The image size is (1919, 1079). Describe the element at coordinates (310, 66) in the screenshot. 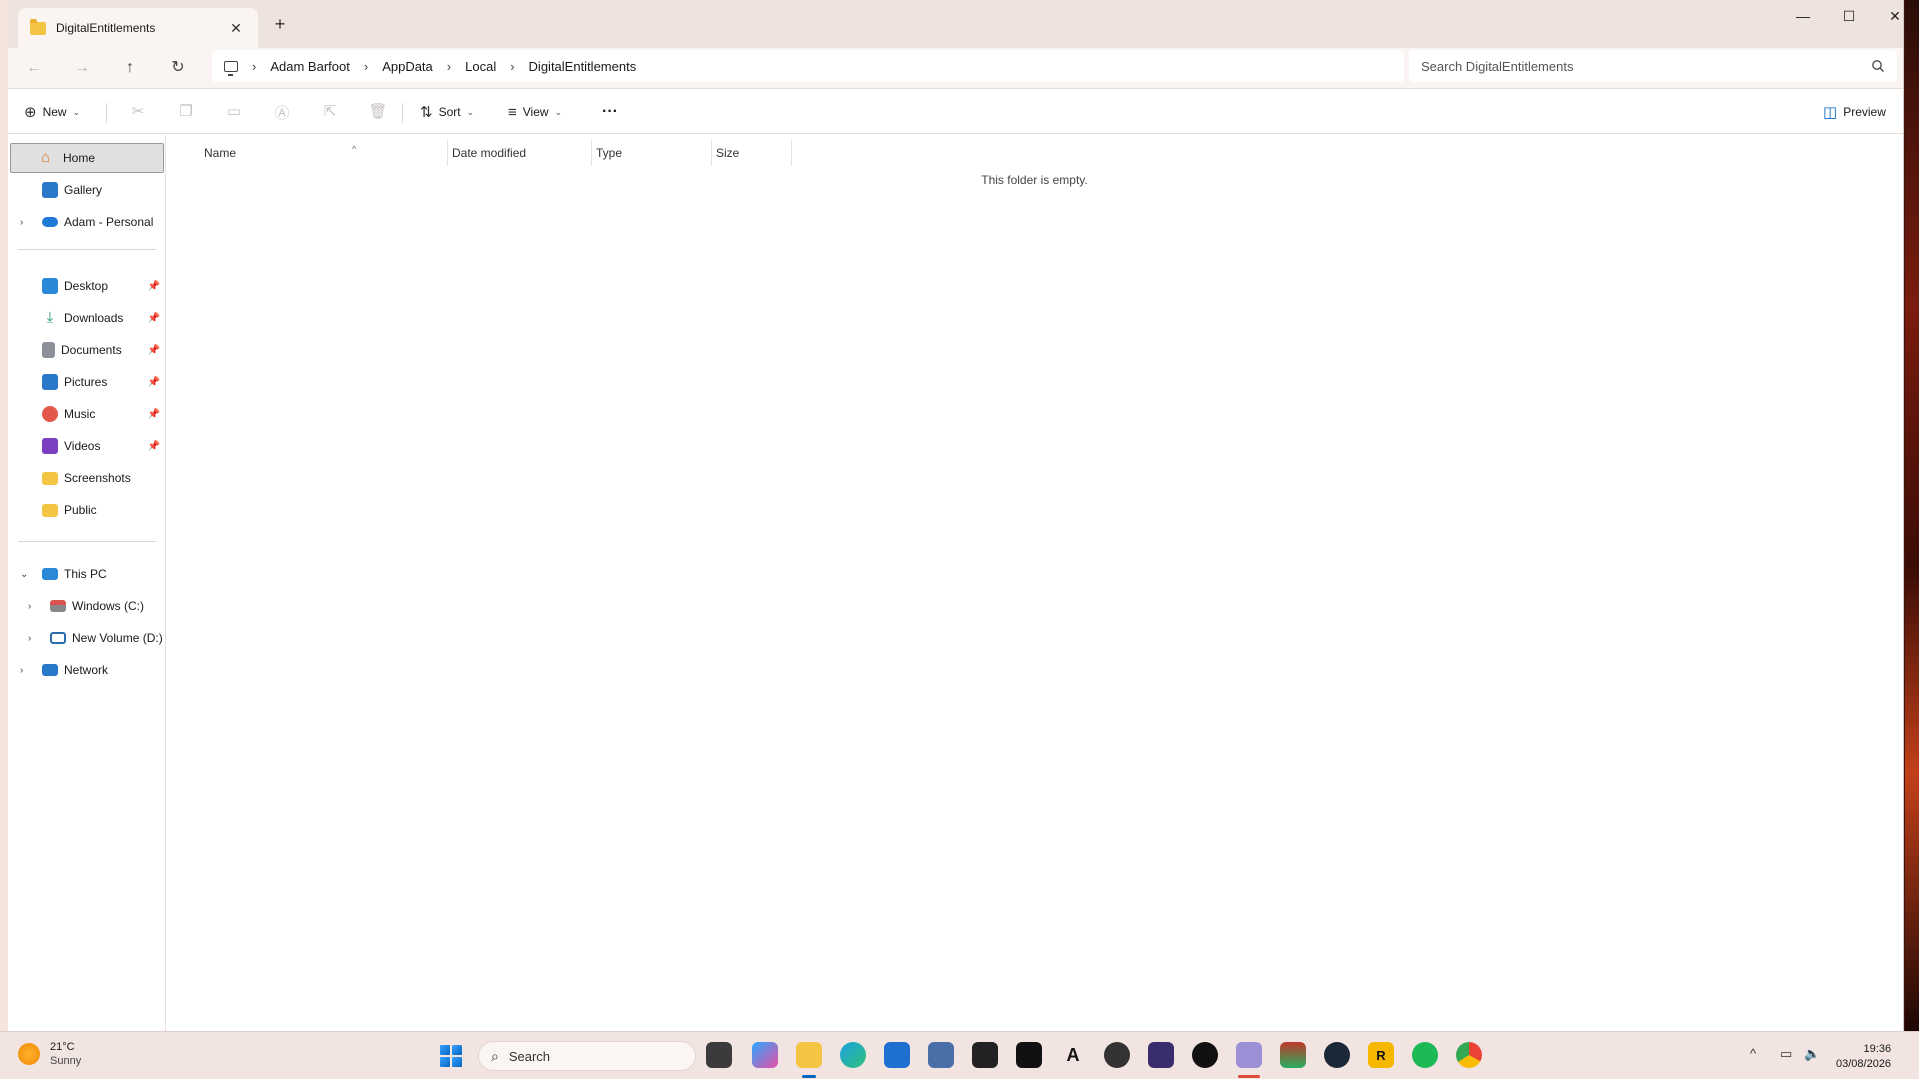

I see `breadcrumb-adam-barfoot: Adam Barfoot` at that location.